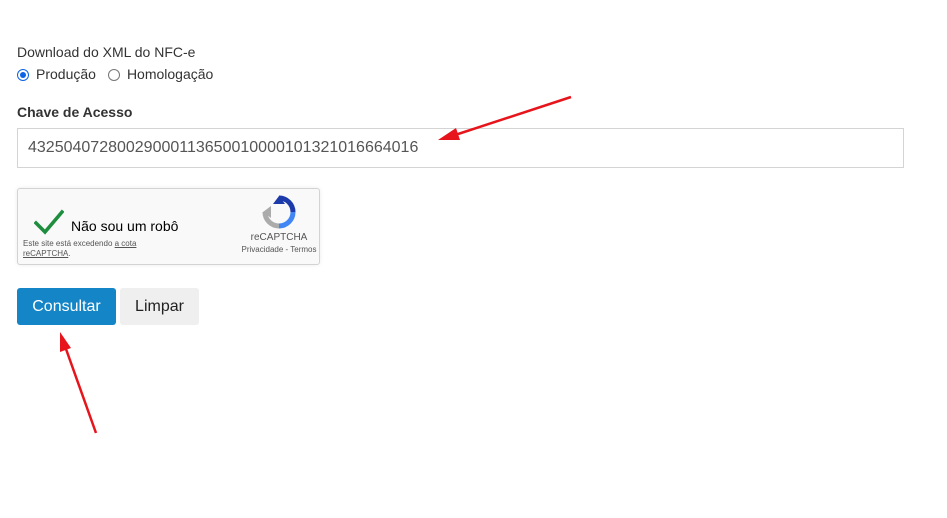 This screenshot has height=518, width=947. I want to click on environment-radio-group: Produção Homologação, so click(121, 74).